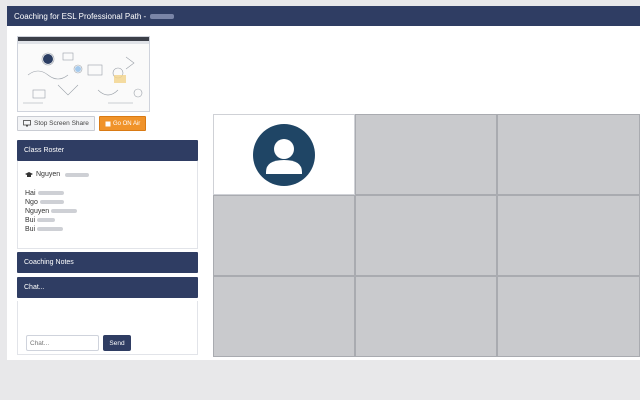 The width and height of the screenshot is (640, 400). I want to click on roster-host: Nguyen, so click(57, 174).